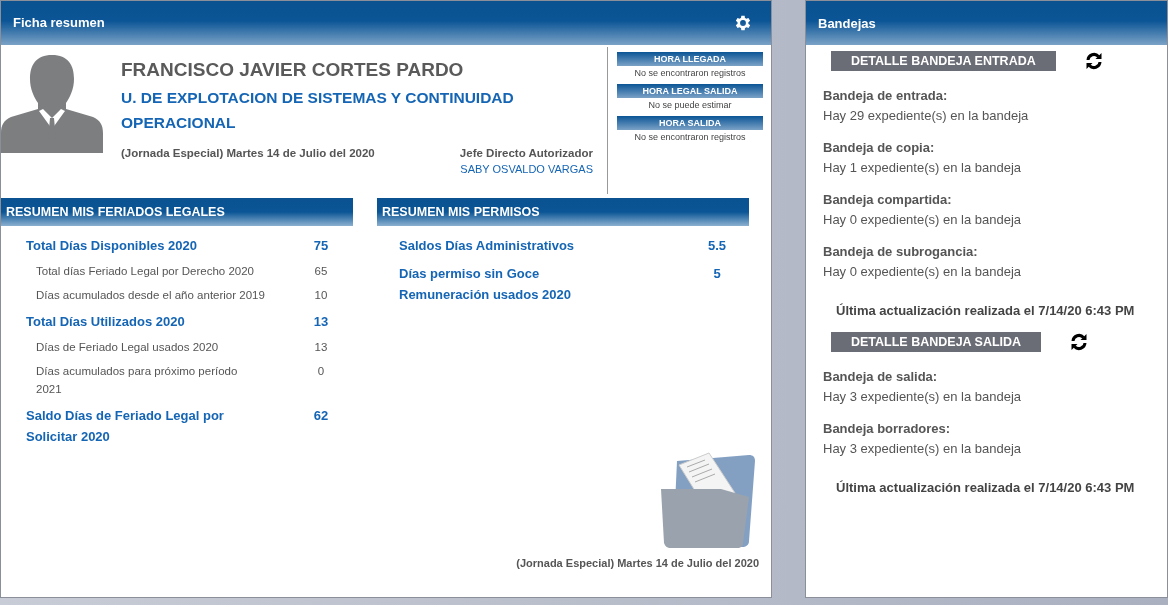 The width and height of the screenshot is (1168, 605). I want to click on tray-count: Hay 29 expediente(s) en la bandeja, so click(926, 115).